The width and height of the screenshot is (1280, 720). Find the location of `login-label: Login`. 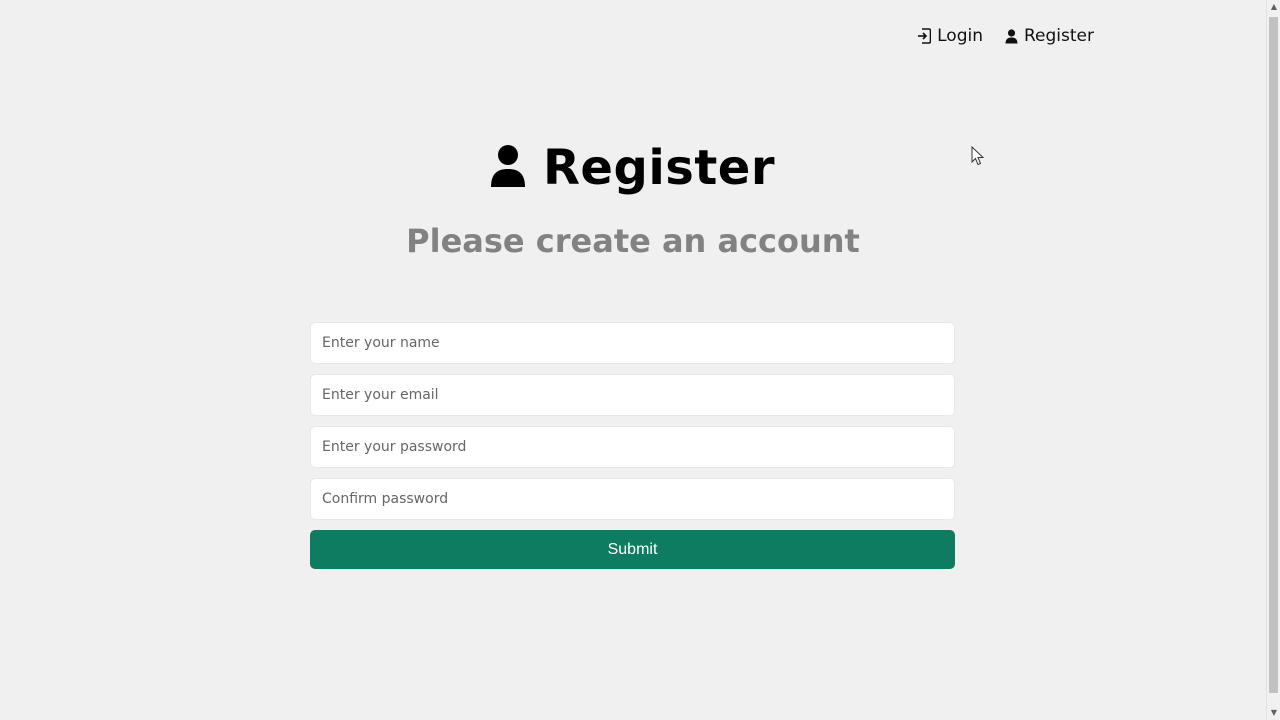

login-label: Login is located at coordinates (960, 36).